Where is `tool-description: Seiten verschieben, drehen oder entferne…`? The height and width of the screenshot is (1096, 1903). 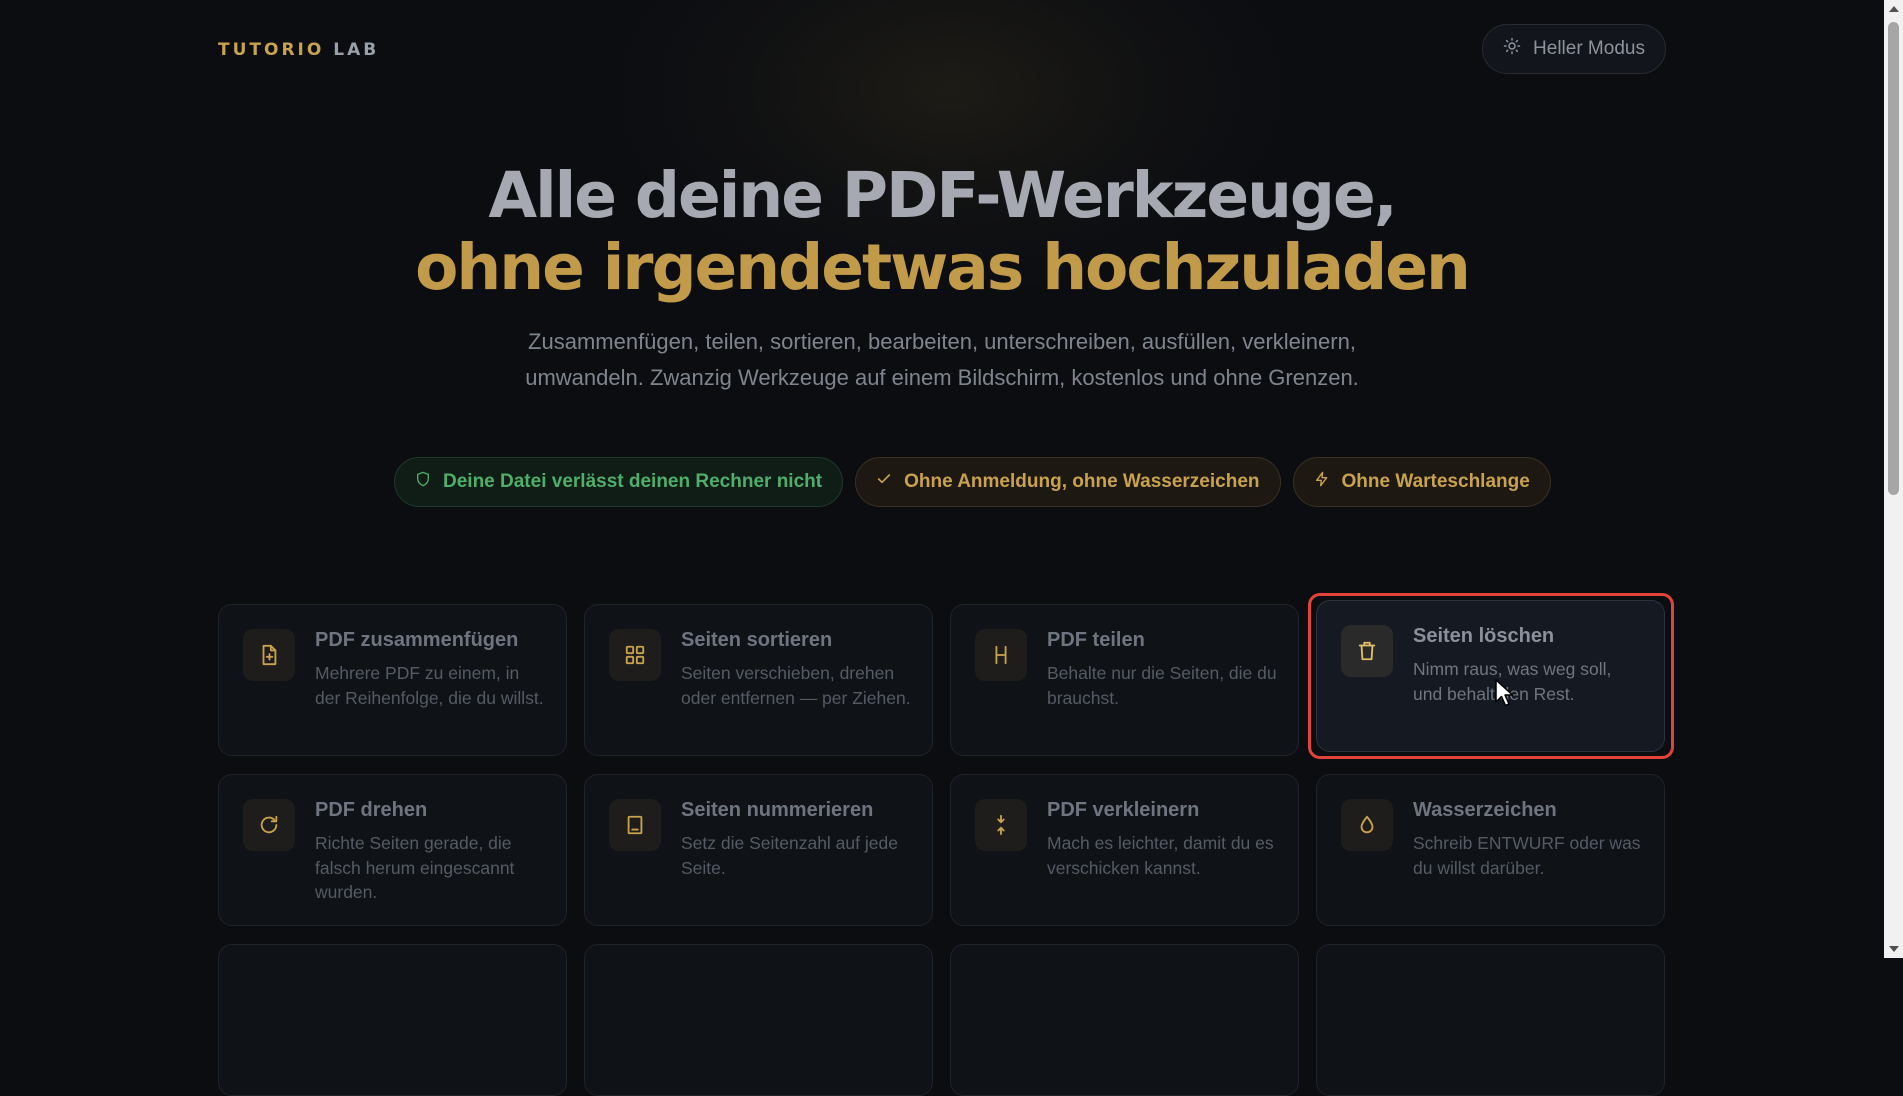
tool-description: Seiten verschieben, drehen oder entferne… is located at coordinates (796, 685).